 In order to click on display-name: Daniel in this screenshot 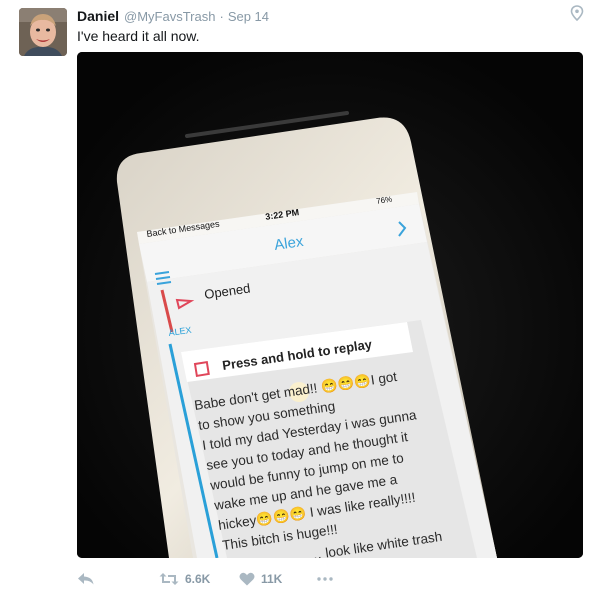, I will do `click(98, 16)`.